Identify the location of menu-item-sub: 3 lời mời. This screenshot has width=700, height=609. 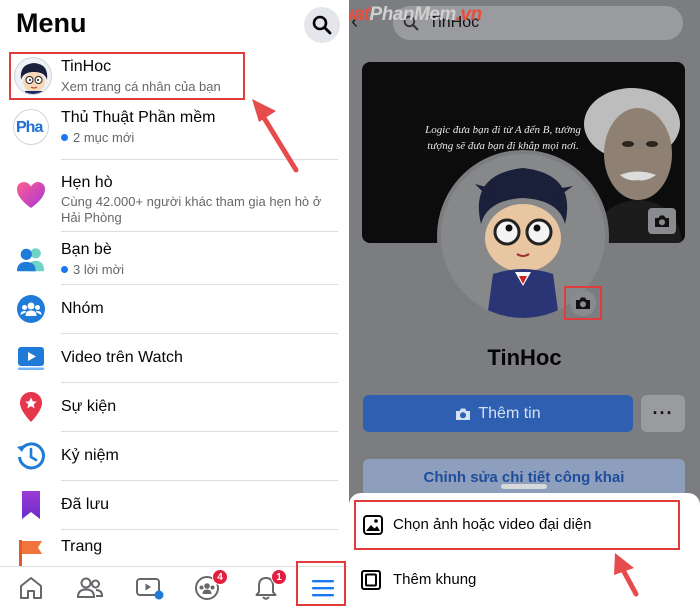
(92, 270).